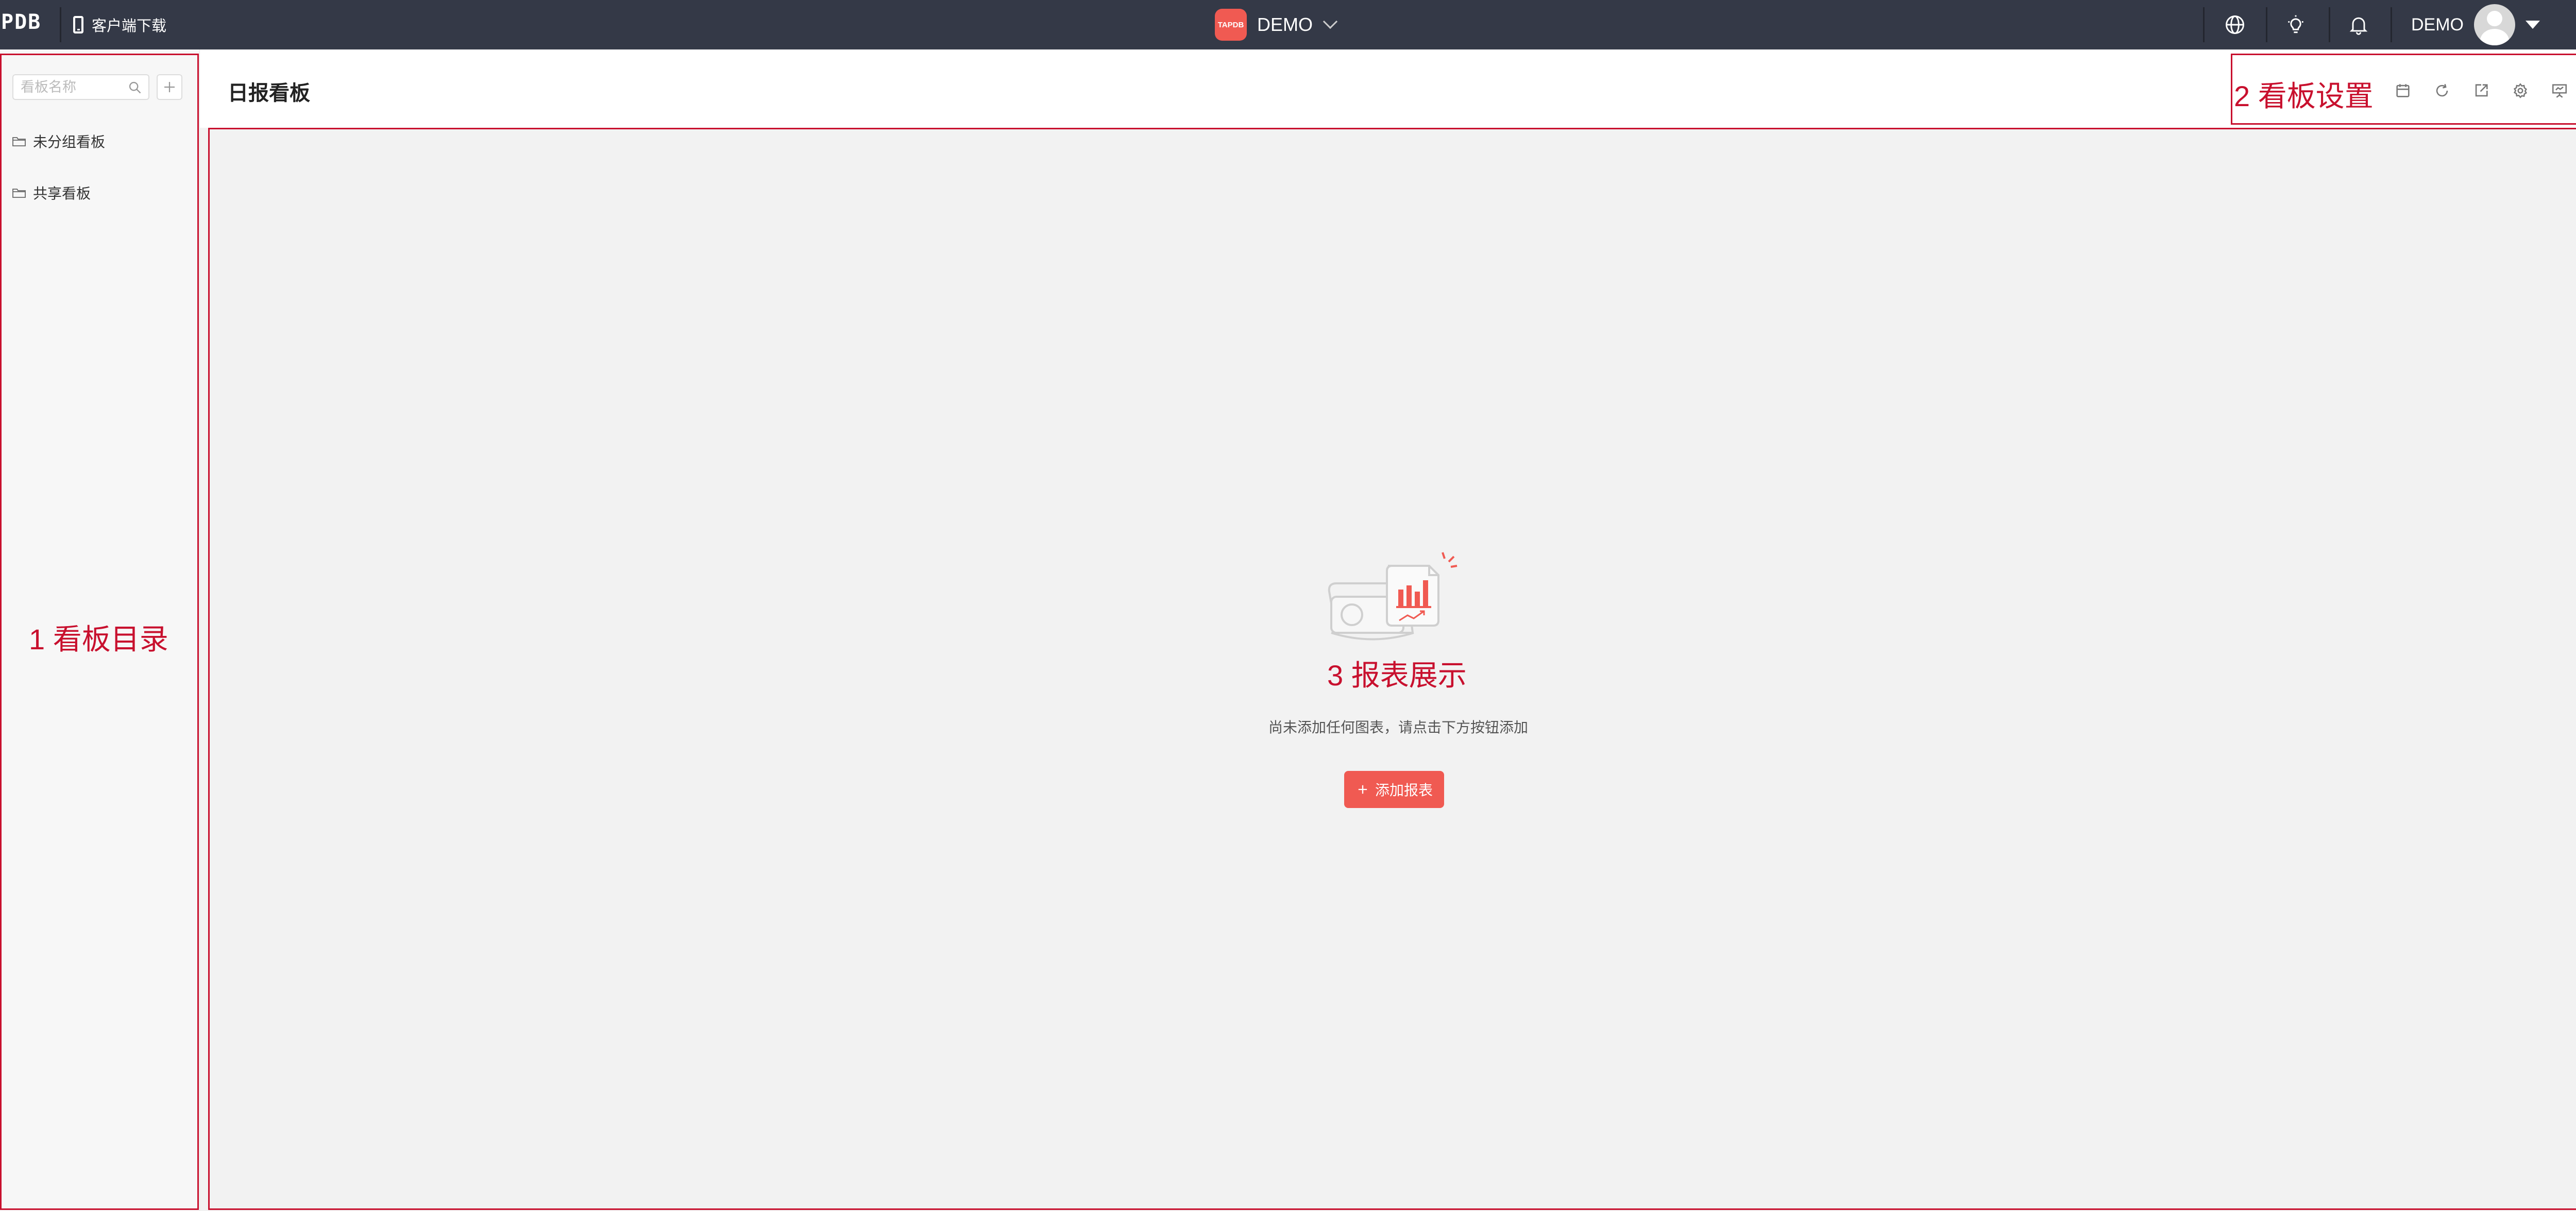 Image resolution: width=2576 pixels, height=1211 pixels. Describe the element at coordinates (1404, 790) in the screenshot. I see `add-report-label: 添加报表` at that location.